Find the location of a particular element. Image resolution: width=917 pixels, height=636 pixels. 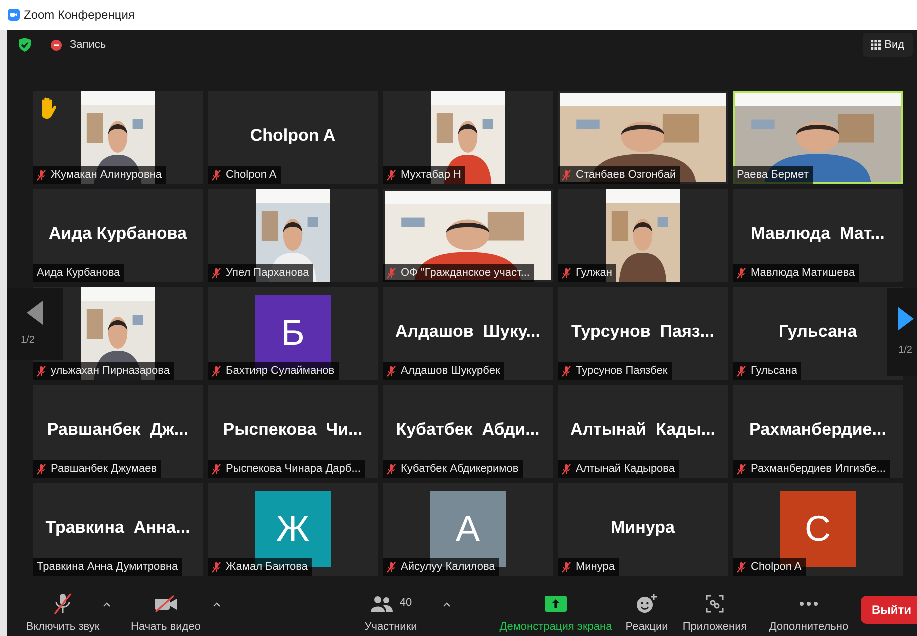

toolbar-button: Реакции is located at coordinates (647, 613).